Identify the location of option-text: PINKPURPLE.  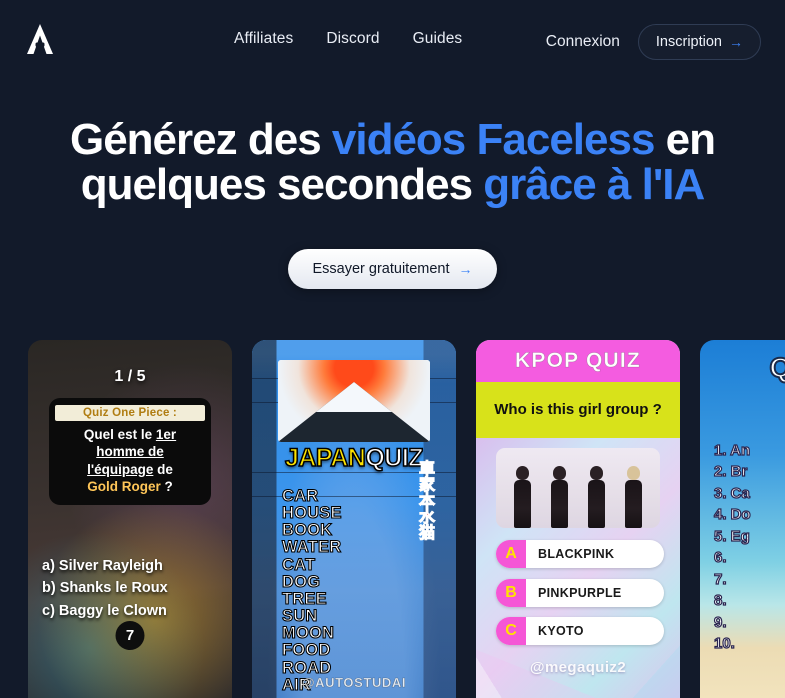
(580, 593).